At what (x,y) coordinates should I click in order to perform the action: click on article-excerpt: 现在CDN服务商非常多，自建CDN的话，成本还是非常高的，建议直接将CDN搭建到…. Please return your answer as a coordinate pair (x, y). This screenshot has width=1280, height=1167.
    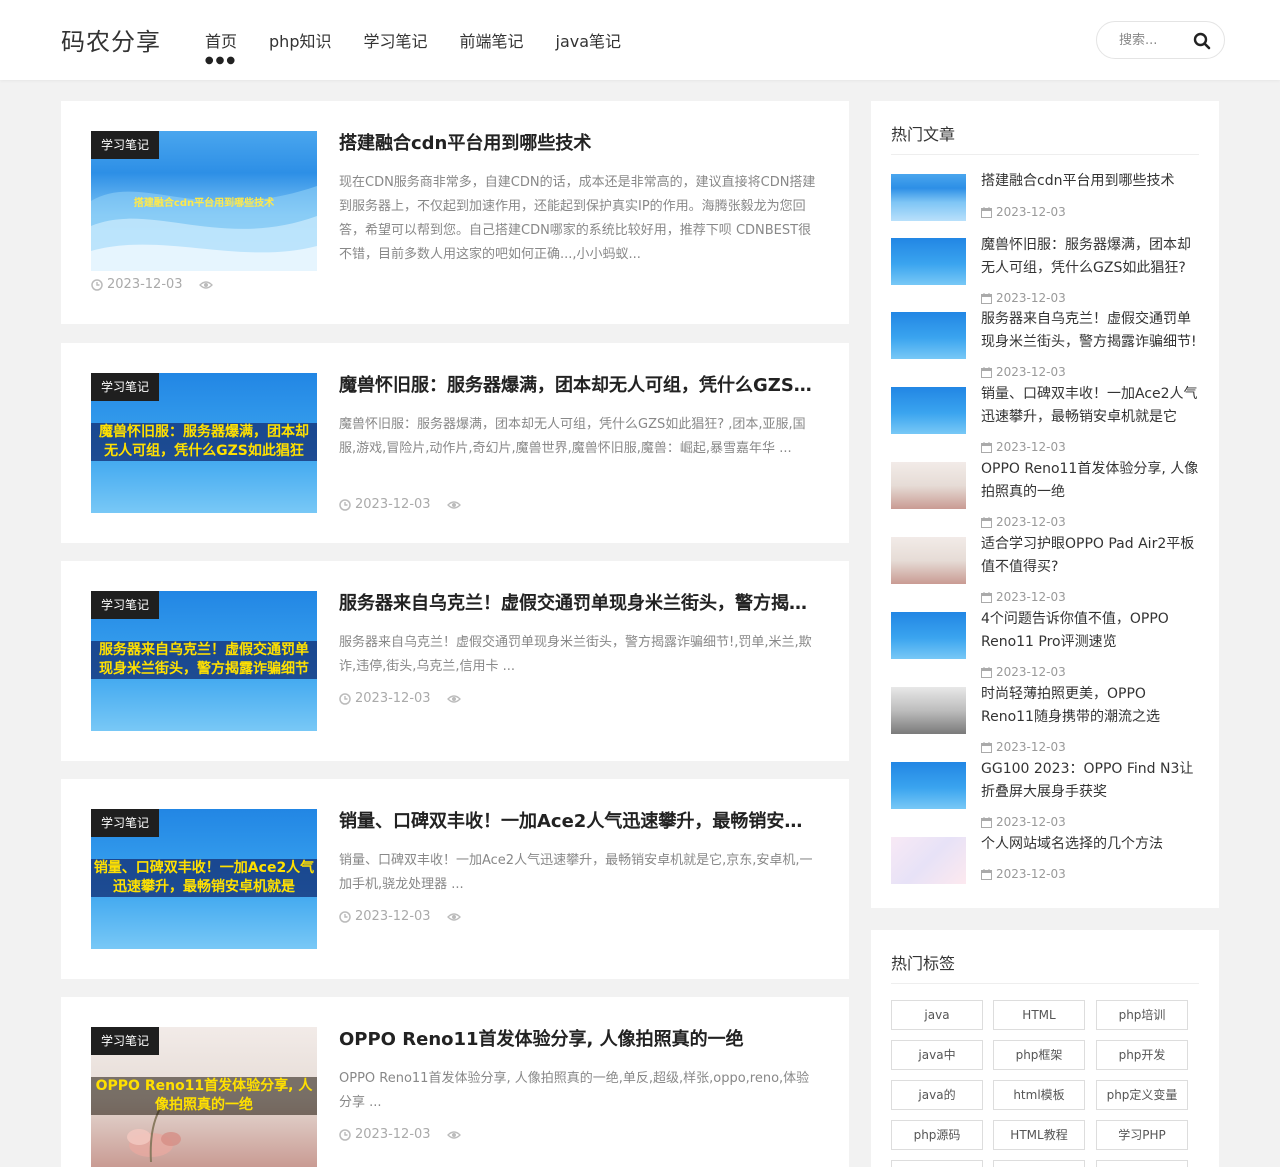
    Looking at the image, I should click on (577, 218).